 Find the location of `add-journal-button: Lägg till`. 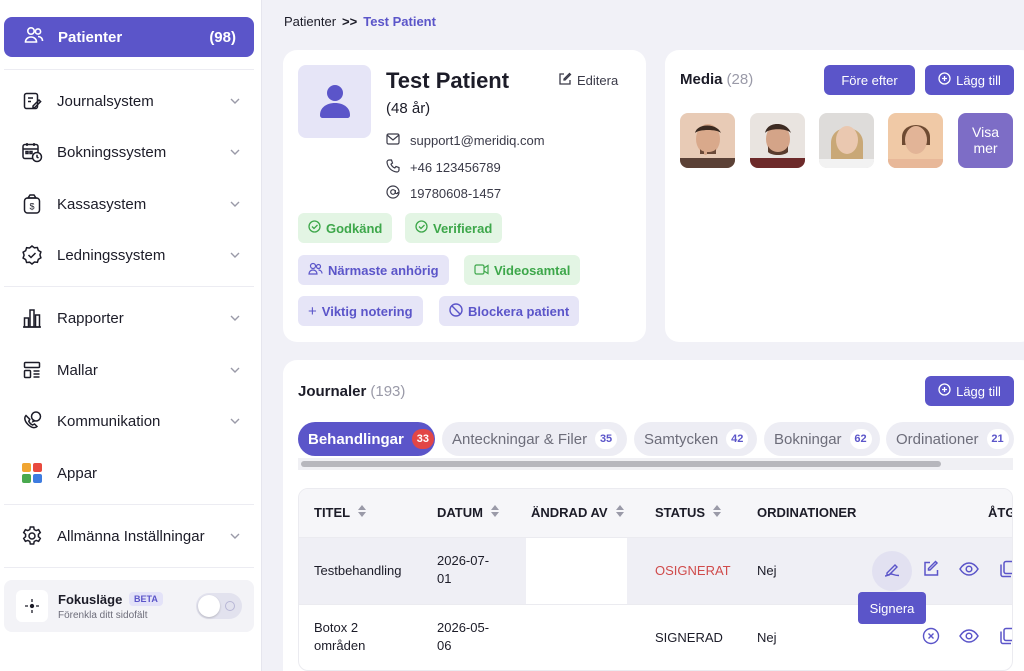

add-journal-button: Lägg till is located at coordinates (969, 391).